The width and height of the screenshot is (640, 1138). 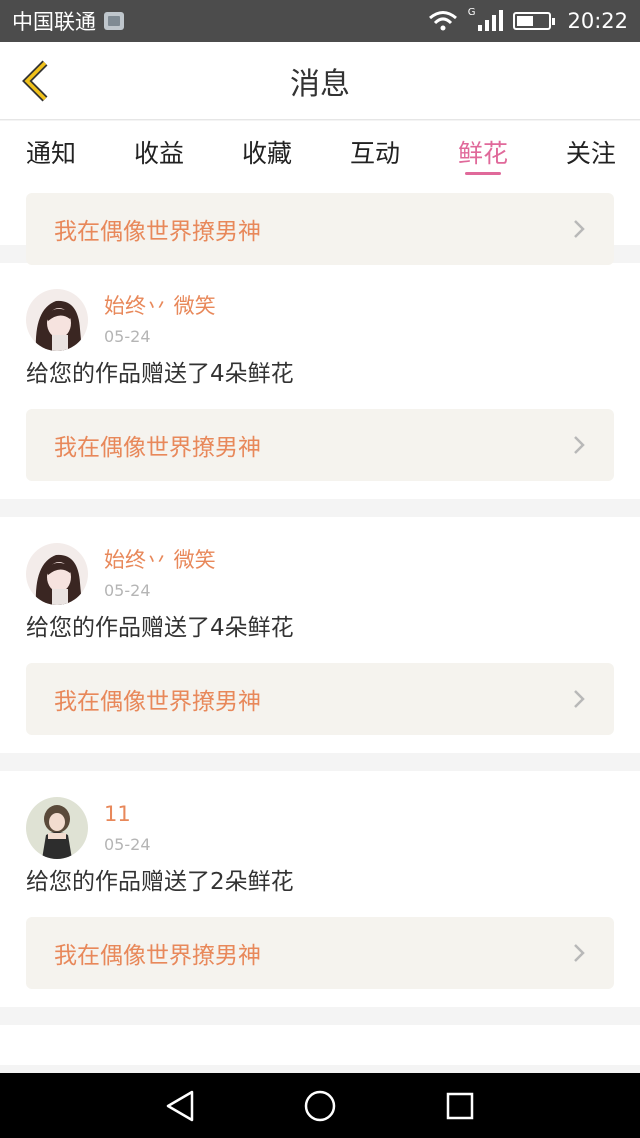 I want to click on user-name: 11, so click(x=127, y=814).